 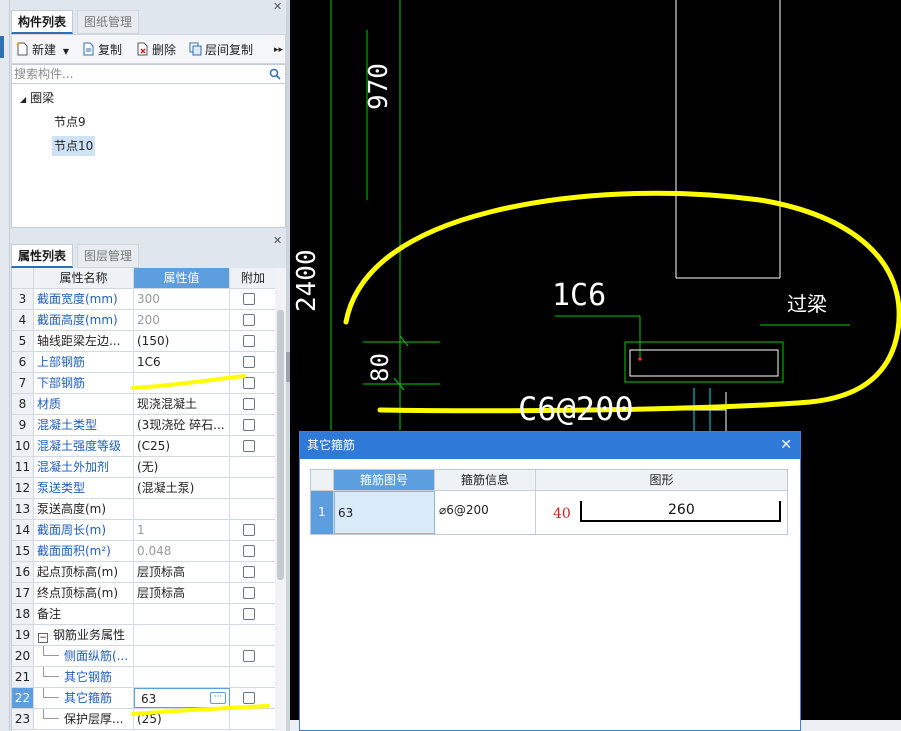 What do you see at coordinates (379, 86) in the screenshot?
I see `dimension-970-label: 970` at bounding box center [379, 86].